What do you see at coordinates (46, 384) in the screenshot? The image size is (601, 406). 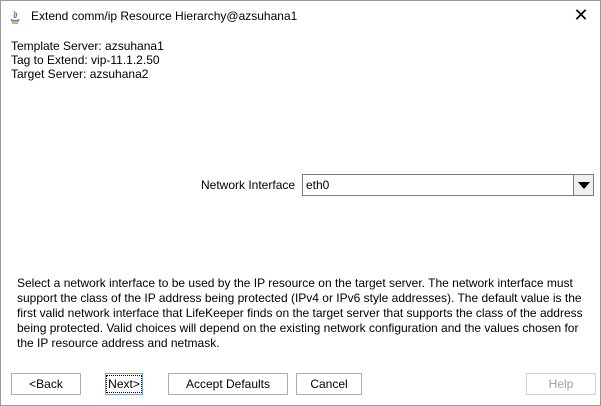 I see `back-button: <Back` at bounding box center [46, 384].